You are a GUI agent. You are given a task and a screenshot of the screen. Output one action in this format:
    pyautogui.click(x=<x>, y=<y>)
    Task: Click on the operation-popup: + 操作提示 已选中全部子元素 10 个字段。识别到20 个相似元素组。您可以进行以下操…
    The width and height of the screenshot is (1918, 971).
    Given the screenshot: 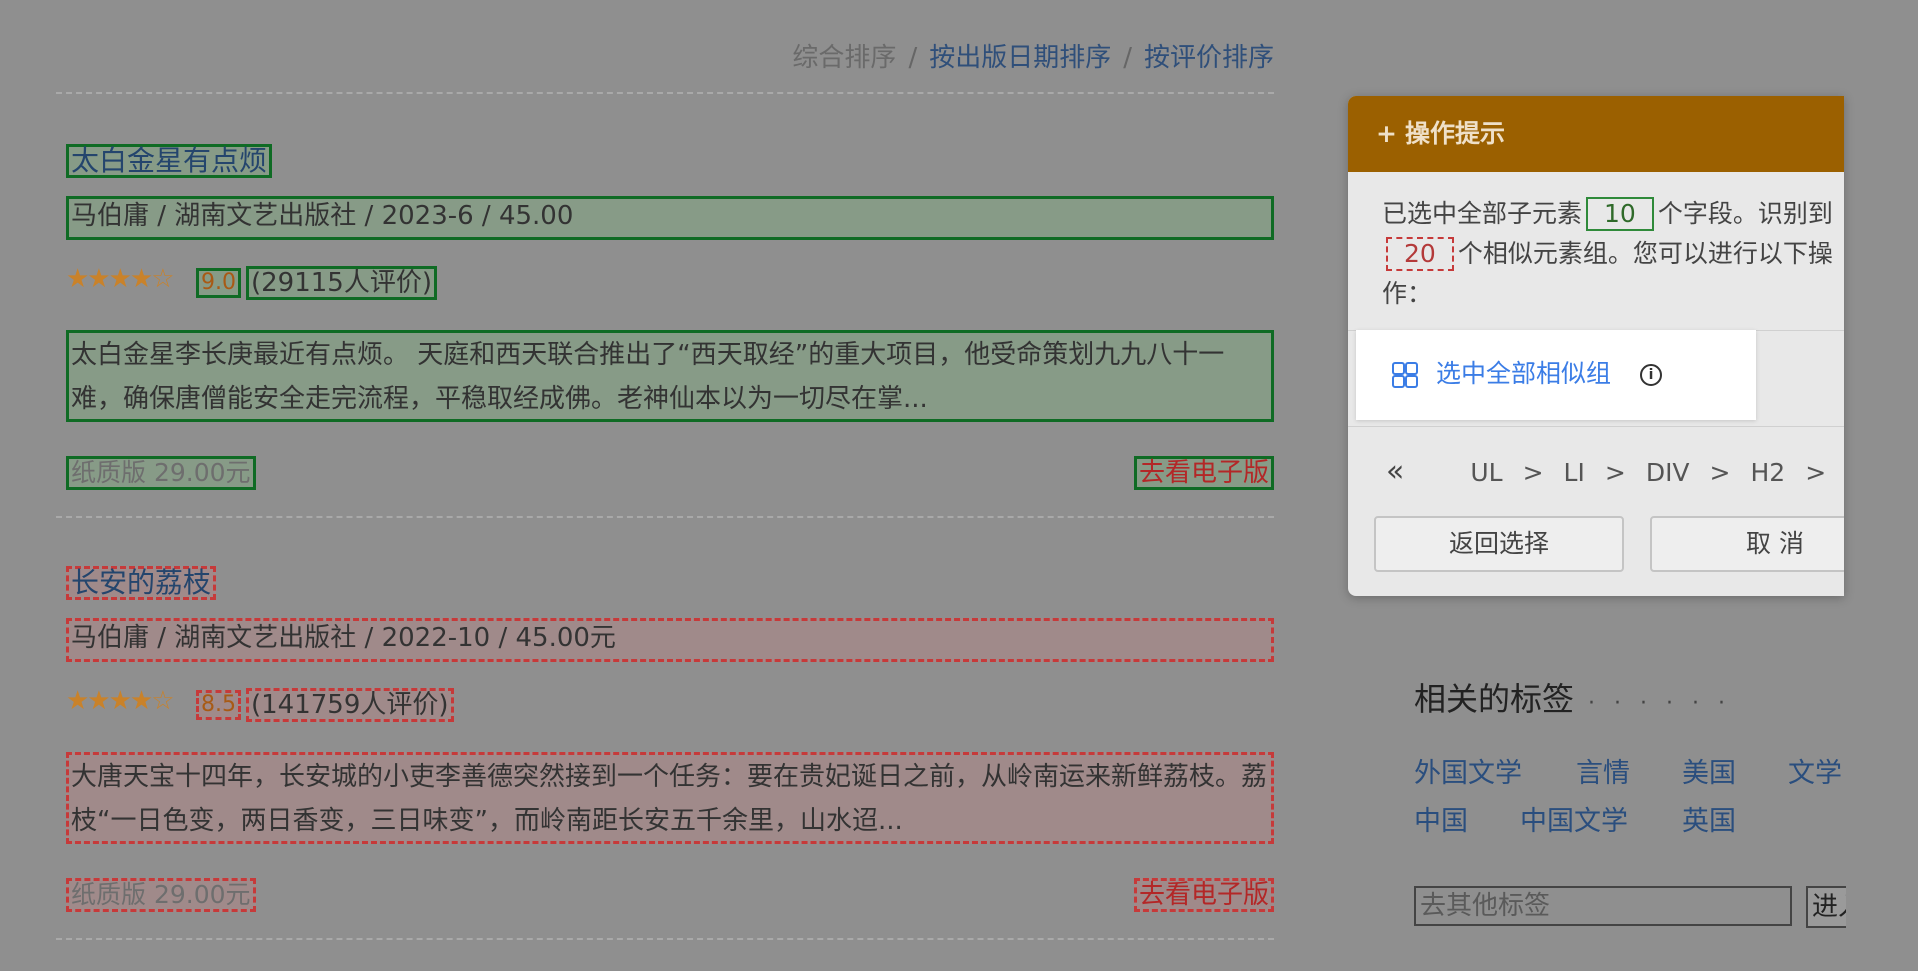 What is the action you would take?
    pyautogui.click(x=1596, y=346)
    